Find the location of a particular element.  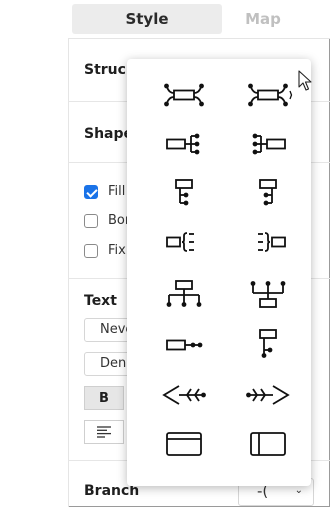

map-balanced-icon is located at coordinates (184, 95).